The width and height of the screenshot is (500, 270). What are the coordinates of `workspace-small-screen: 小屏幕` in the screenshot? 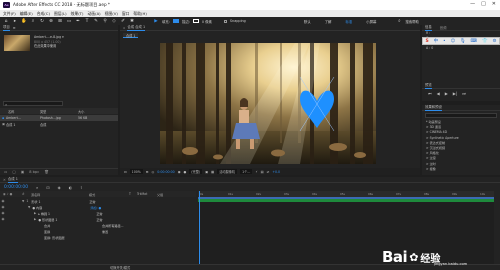 It's located at (371, 21).